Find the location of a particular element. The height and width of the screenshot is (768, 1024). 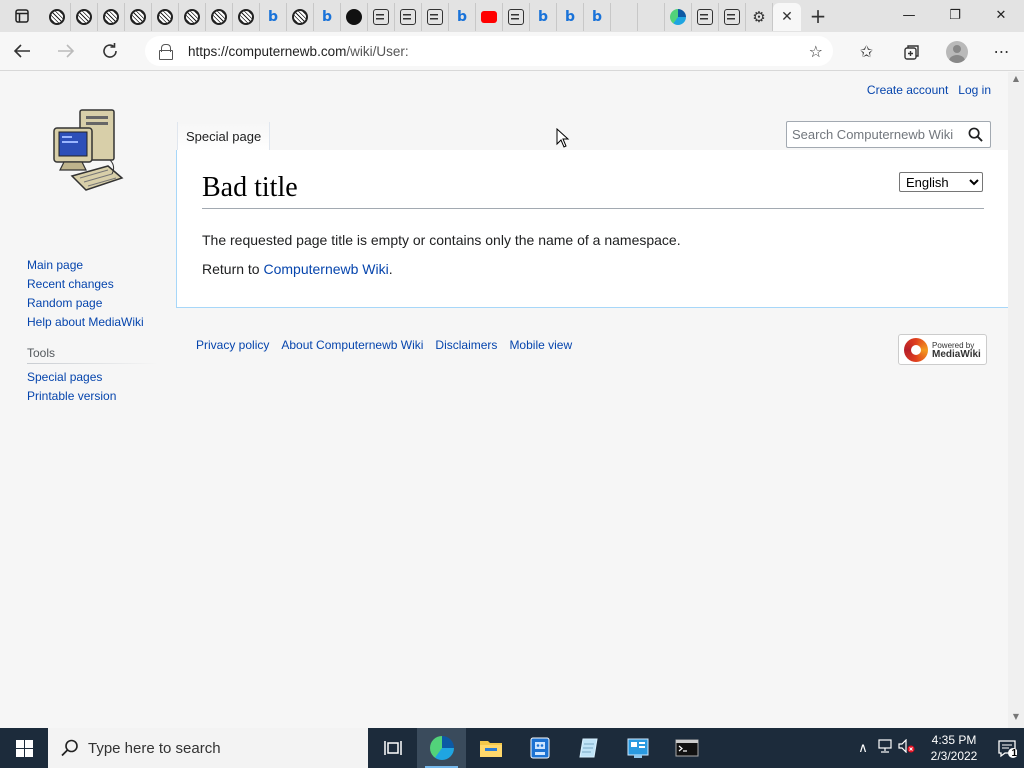

microsoft-icon is located at coordinates (651, 17).